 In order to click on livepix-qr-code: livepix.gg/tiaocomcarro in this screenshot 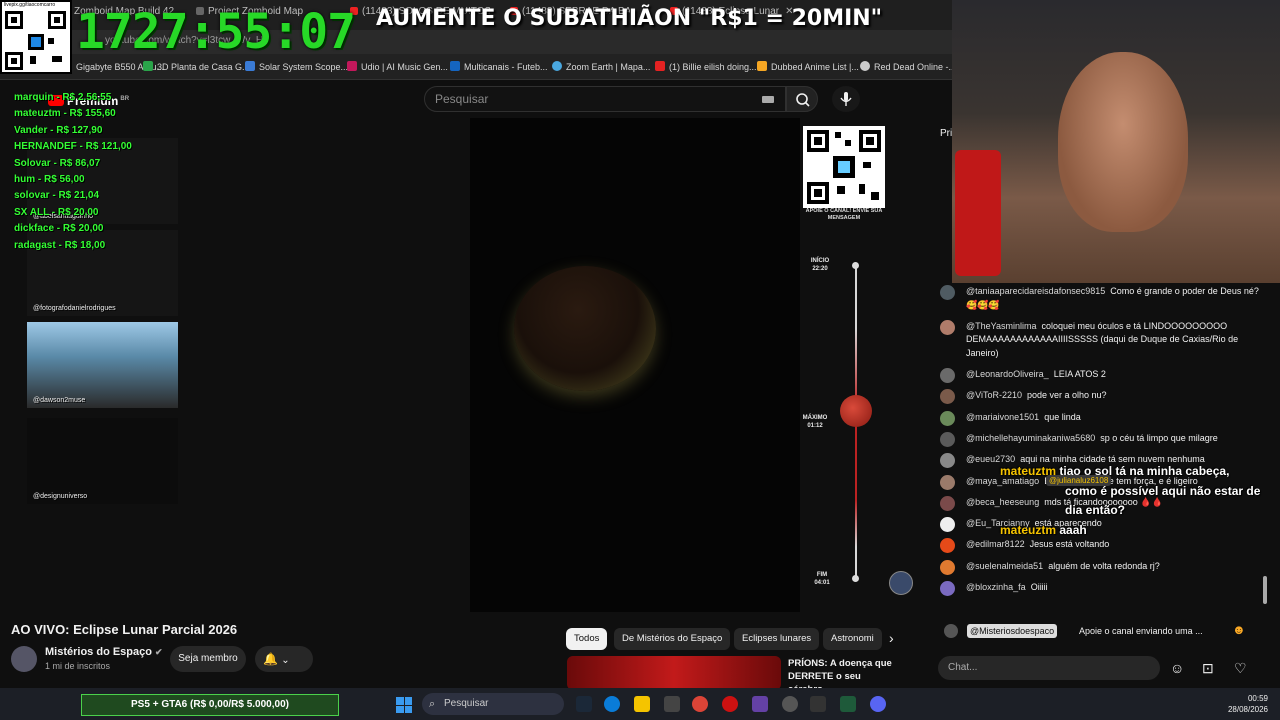, I will do `click(36, 37)`.